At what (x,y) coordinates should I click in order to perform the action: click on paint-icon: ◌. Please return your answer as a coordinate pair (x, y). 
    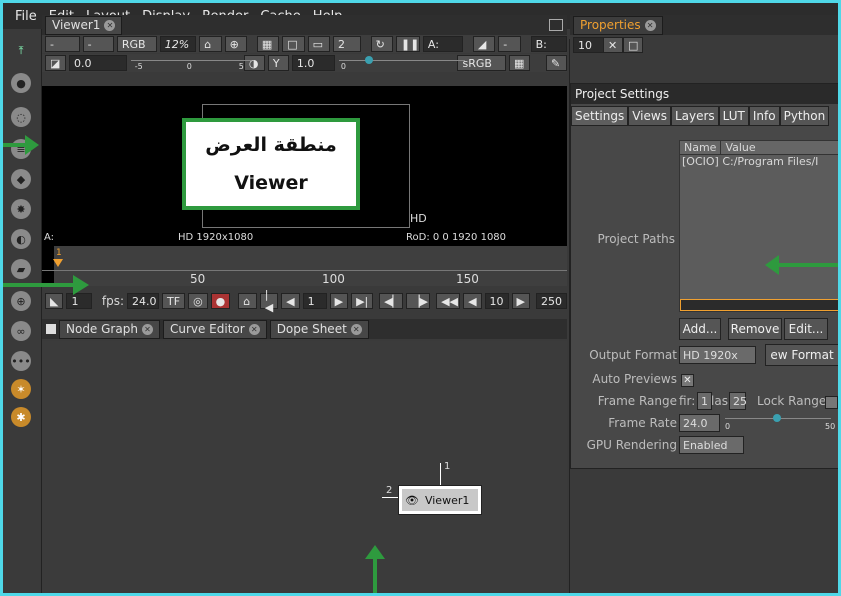
    Looking at the image, I should click on (21, 117).